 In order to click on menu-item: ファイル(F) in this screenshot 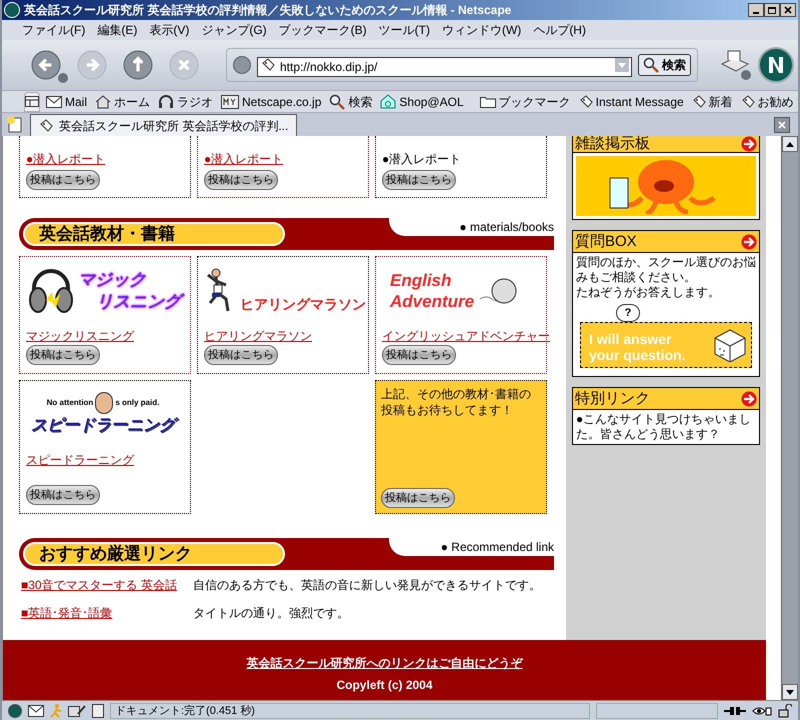, I will do `click(54, 30)`.